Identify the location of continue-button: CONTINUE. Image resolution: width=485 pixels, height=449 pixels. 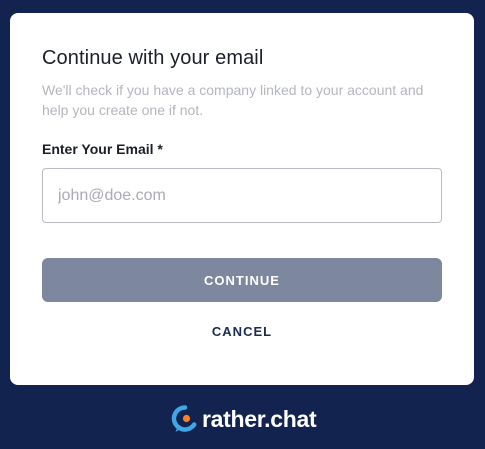
(242, 280).